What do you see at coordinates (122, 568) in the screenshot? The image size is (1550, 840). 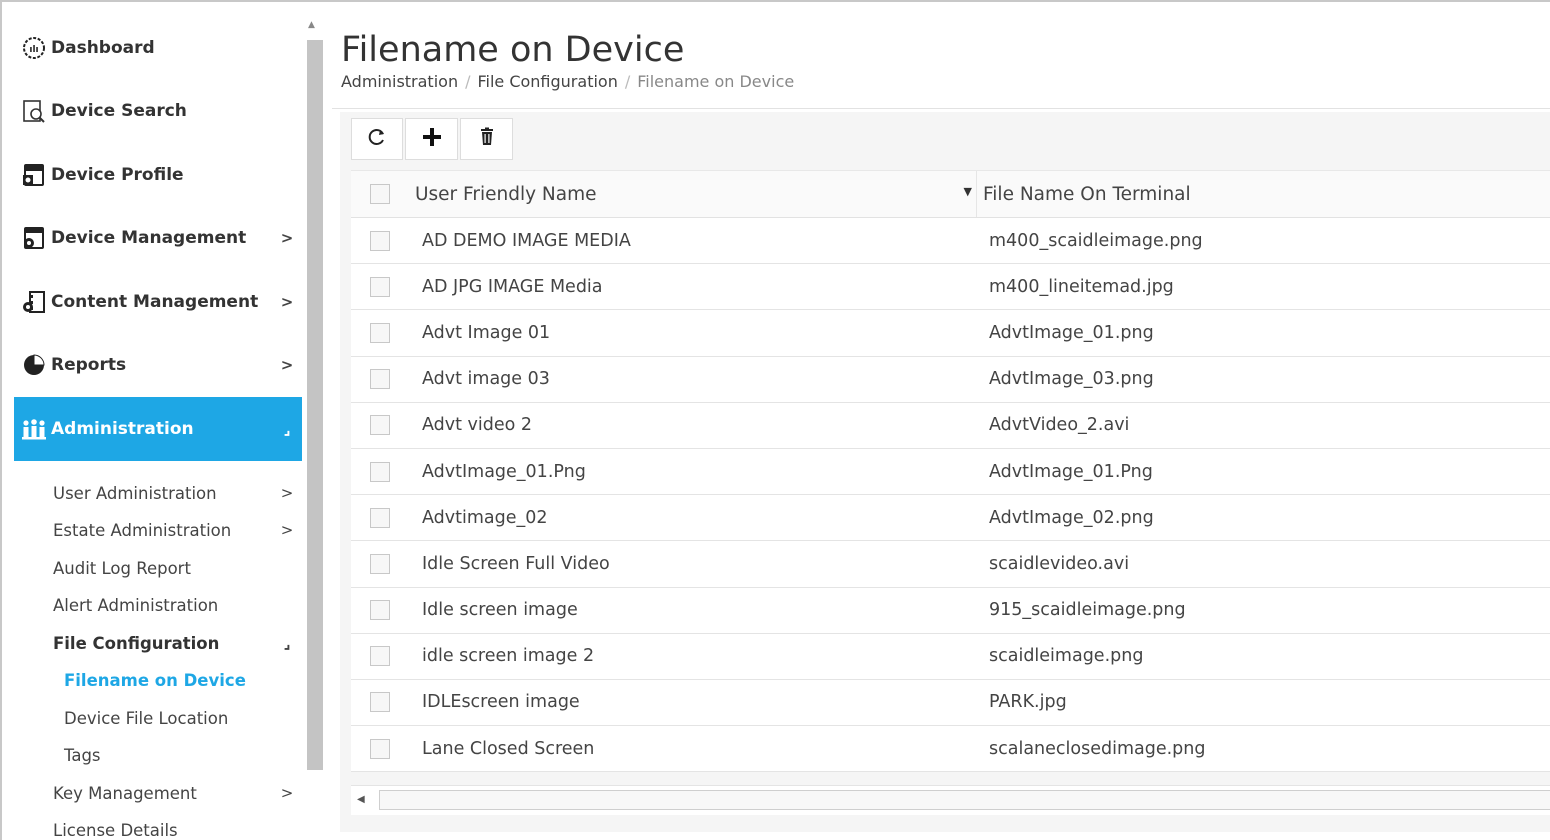 I see `subnav-label: Audit Log Report` at bounding box center [122, 568].